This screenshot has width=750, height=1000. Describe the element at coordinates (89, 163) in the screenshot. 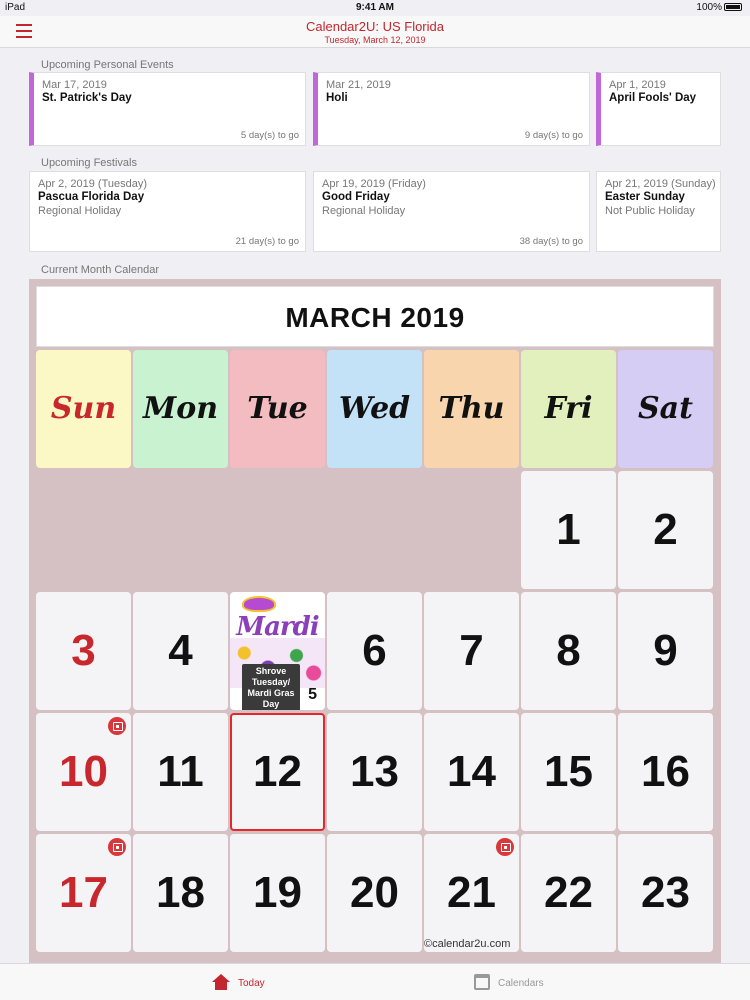

I see `festivals-label: Upcoming Festivals` at that location.